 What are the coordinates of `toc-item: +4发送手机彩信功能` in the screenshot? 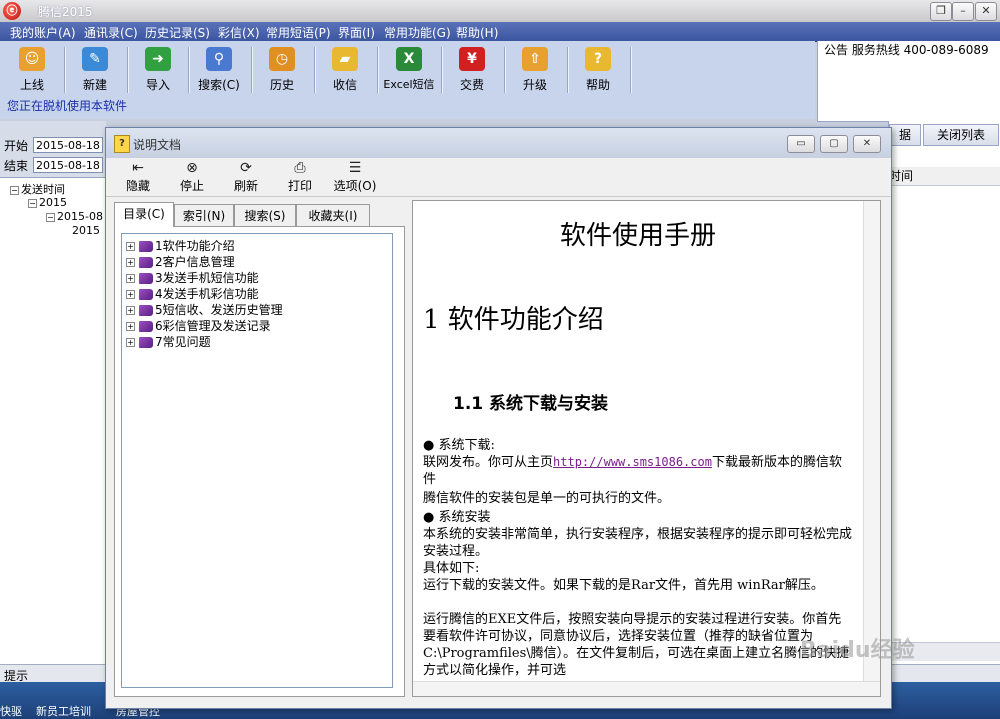 It's located at (192, 294).